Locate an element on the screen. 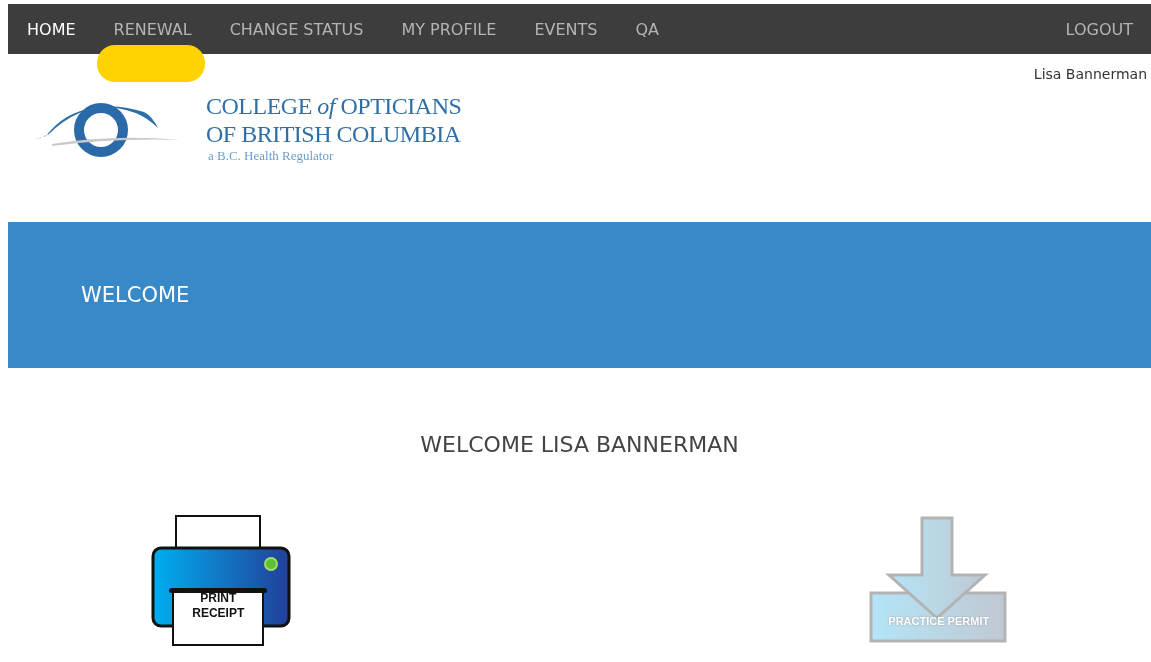 Image resolution: width=1151 pixels, height=662 pixels. nav-link: MY PROFILE is located at coordinates (449, 29).